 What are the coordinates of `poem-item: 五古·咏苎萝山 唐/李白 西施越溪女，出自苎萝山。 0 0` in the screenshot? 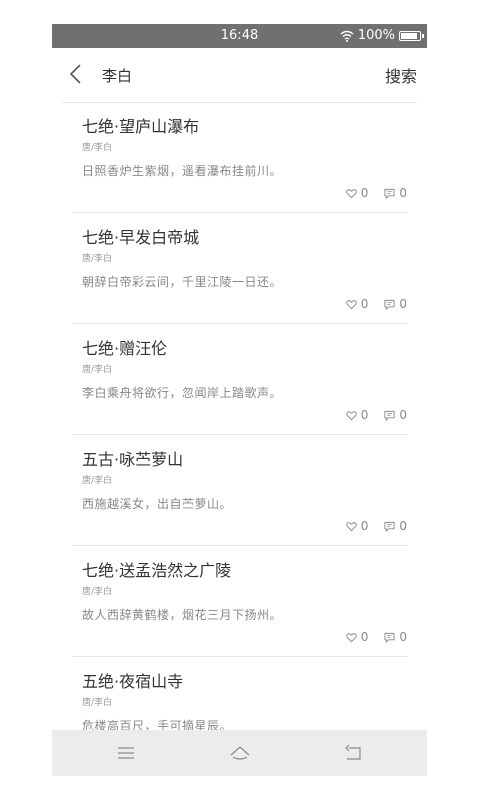 It's located at (239, 490).